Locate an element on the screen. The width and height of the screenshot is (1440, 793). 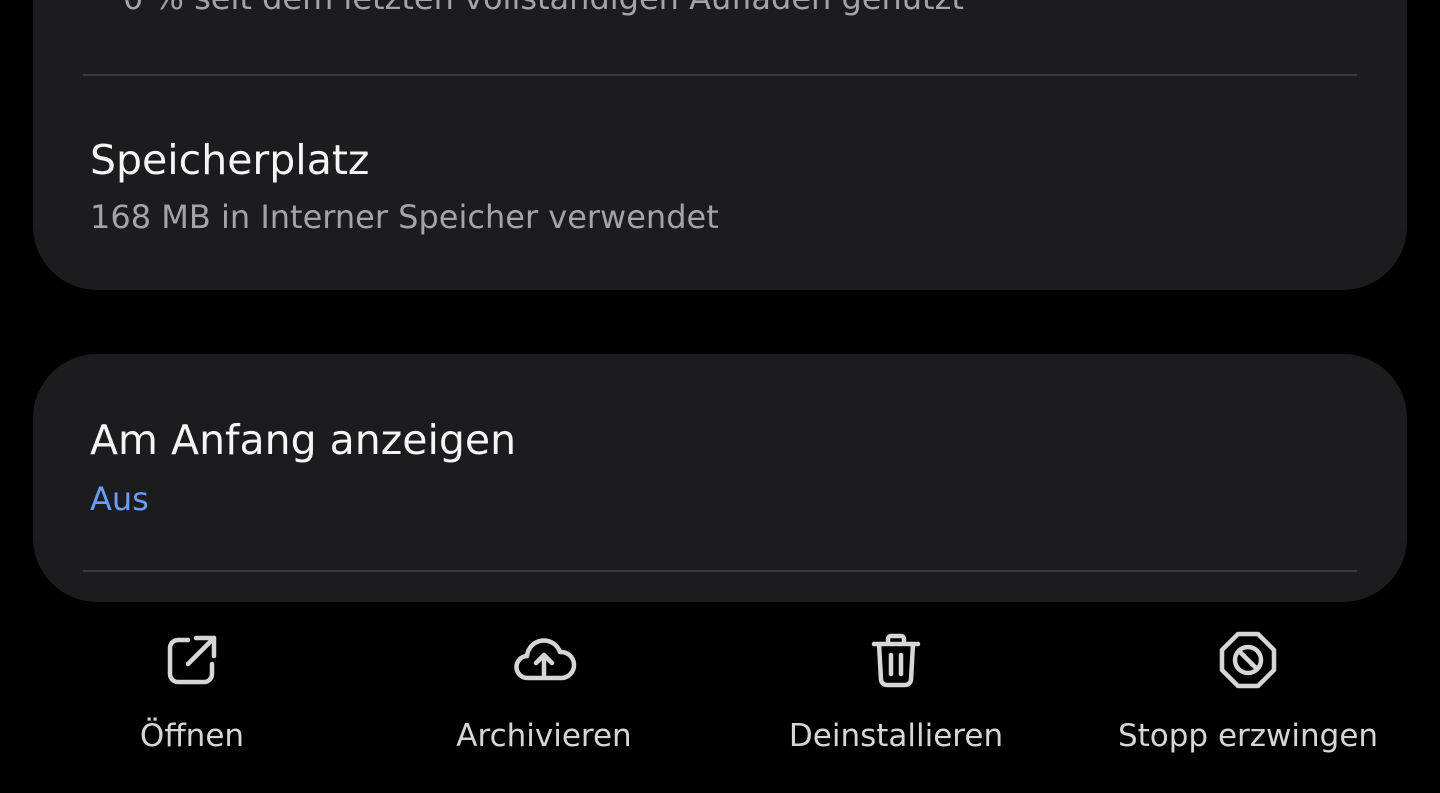
open-label: Öffnen is located at coordinates (192, 736).